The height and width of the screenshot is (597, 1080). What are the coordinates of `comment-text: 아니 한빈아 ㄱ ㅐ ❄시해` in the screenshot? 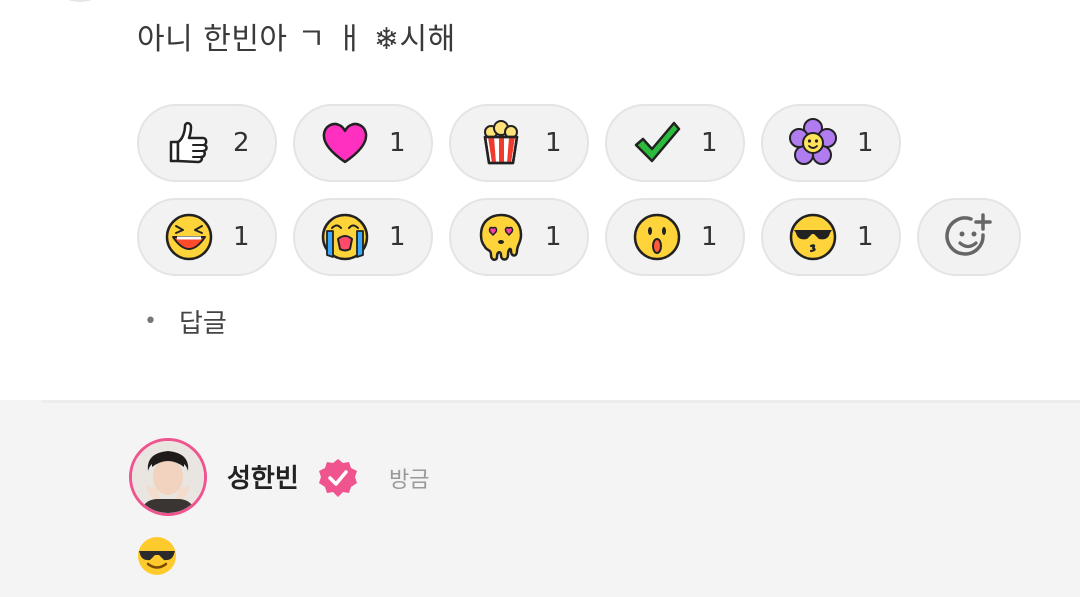 It's located at (296, 39).